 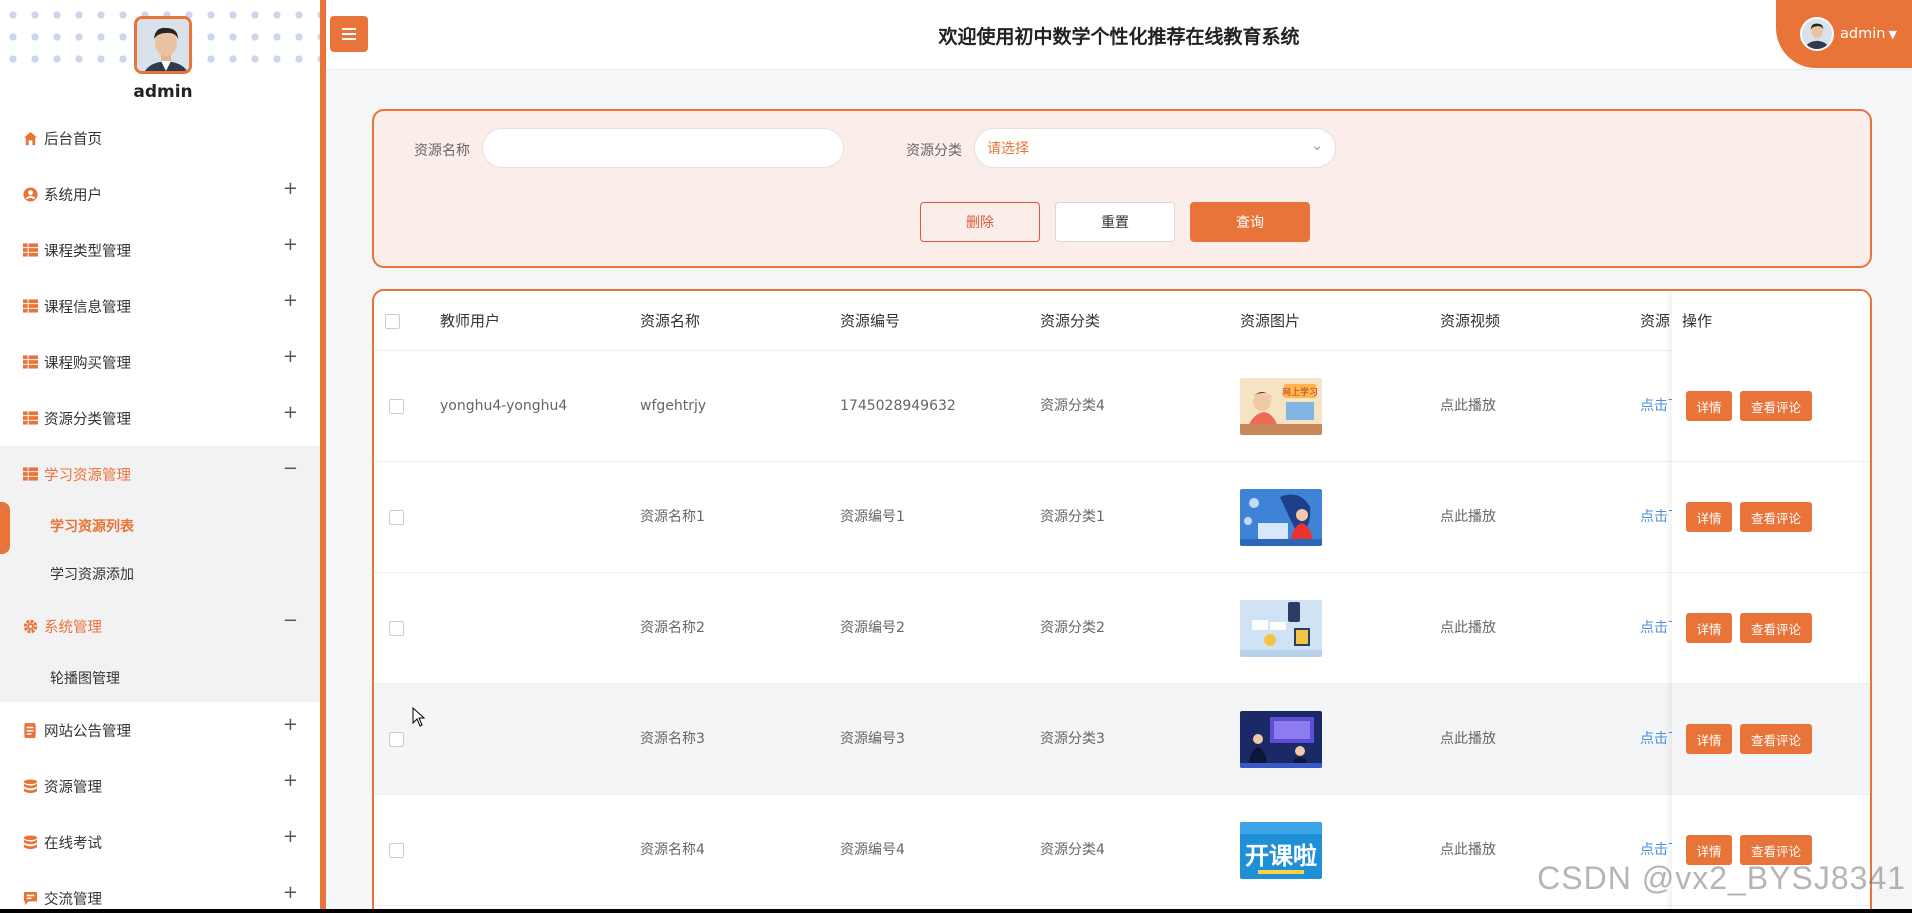 What do you see at coordinates (1122, 321) in the screenshot?
I see `table-header: 教师用户 资源名称 资源编号 资源分类 资源图片 资源视频 资源` at bounding box center [1122, 321].